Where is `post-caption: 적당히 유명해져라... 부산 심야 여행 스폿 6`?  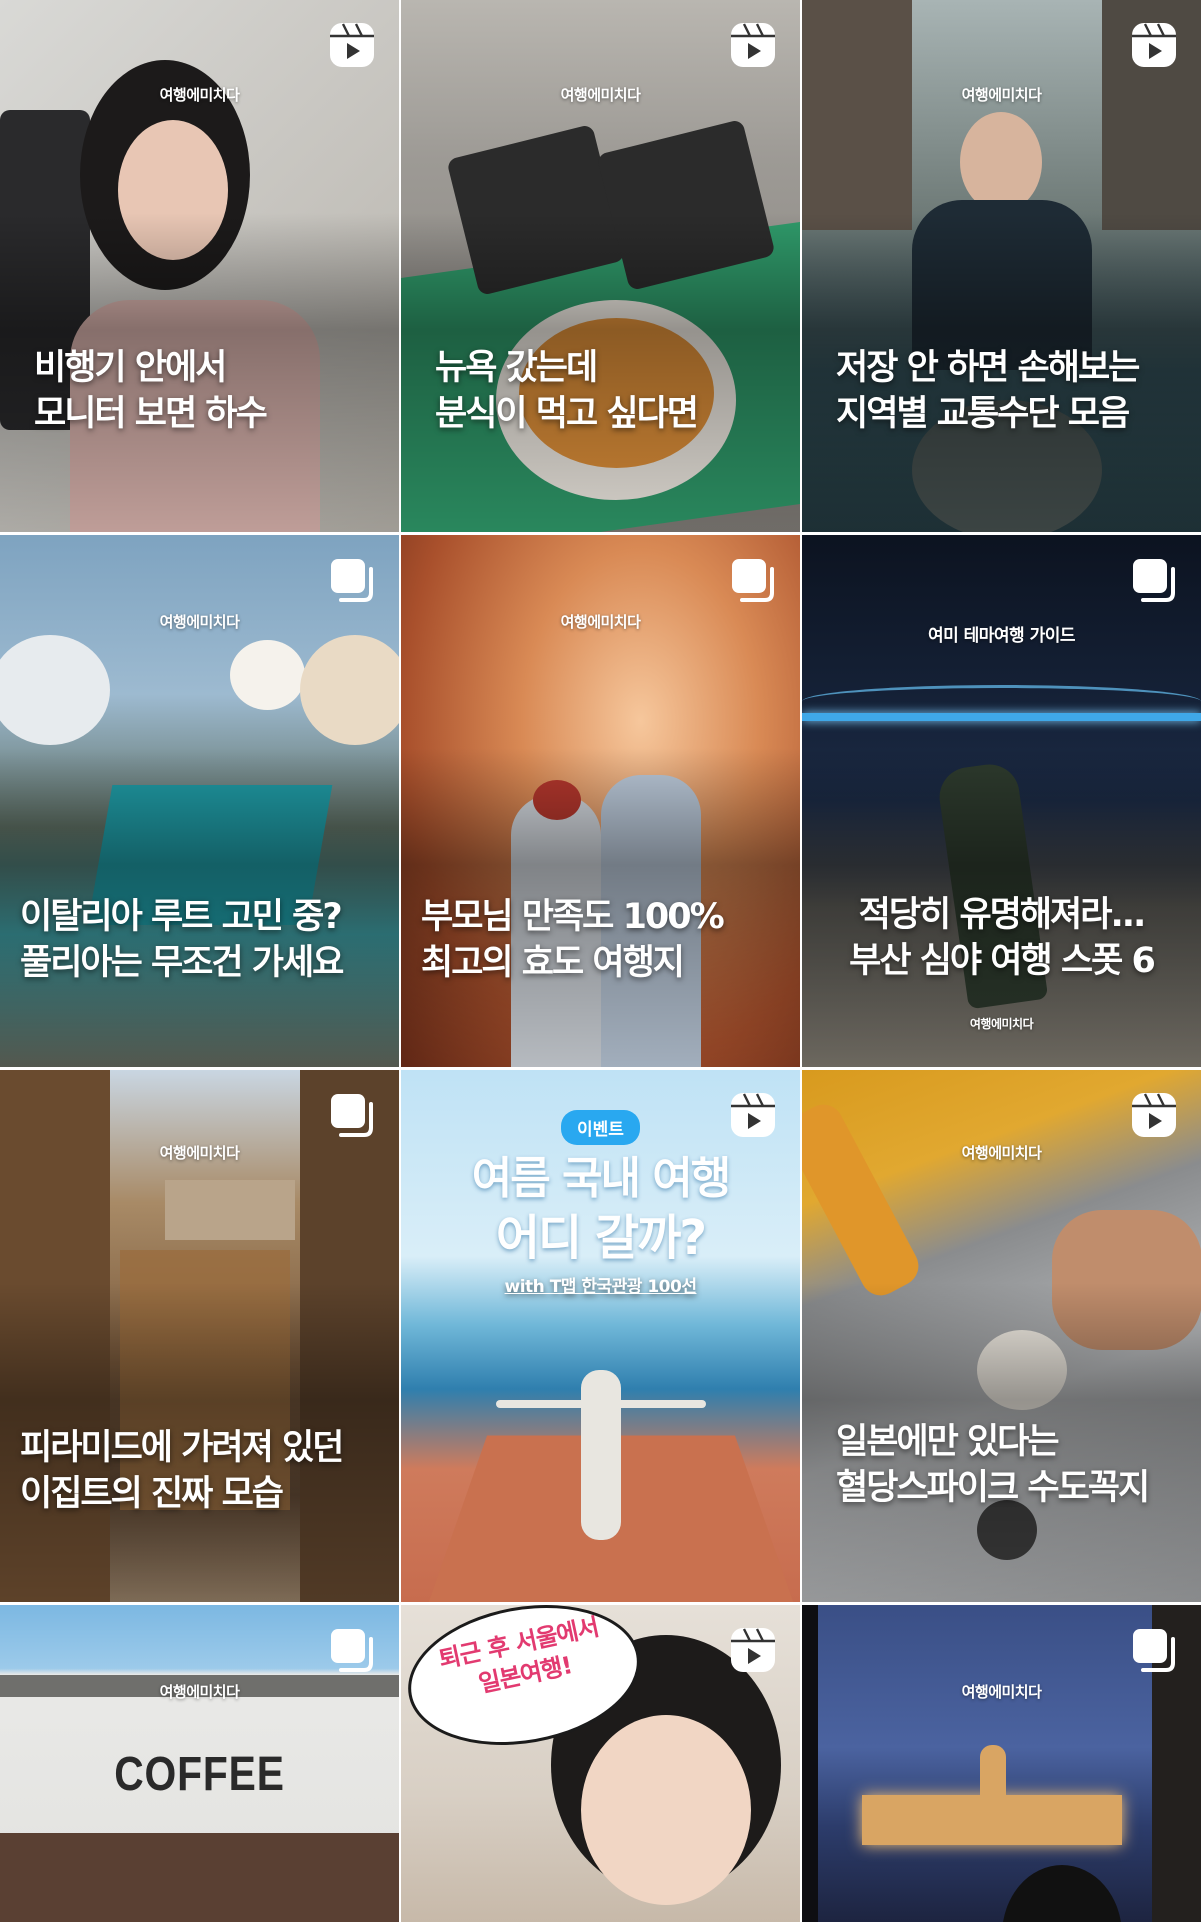
post-caption: 적당히 유명해져라... 부산 심야 여행 스폿 6 is located at coordinates (1002, 938).